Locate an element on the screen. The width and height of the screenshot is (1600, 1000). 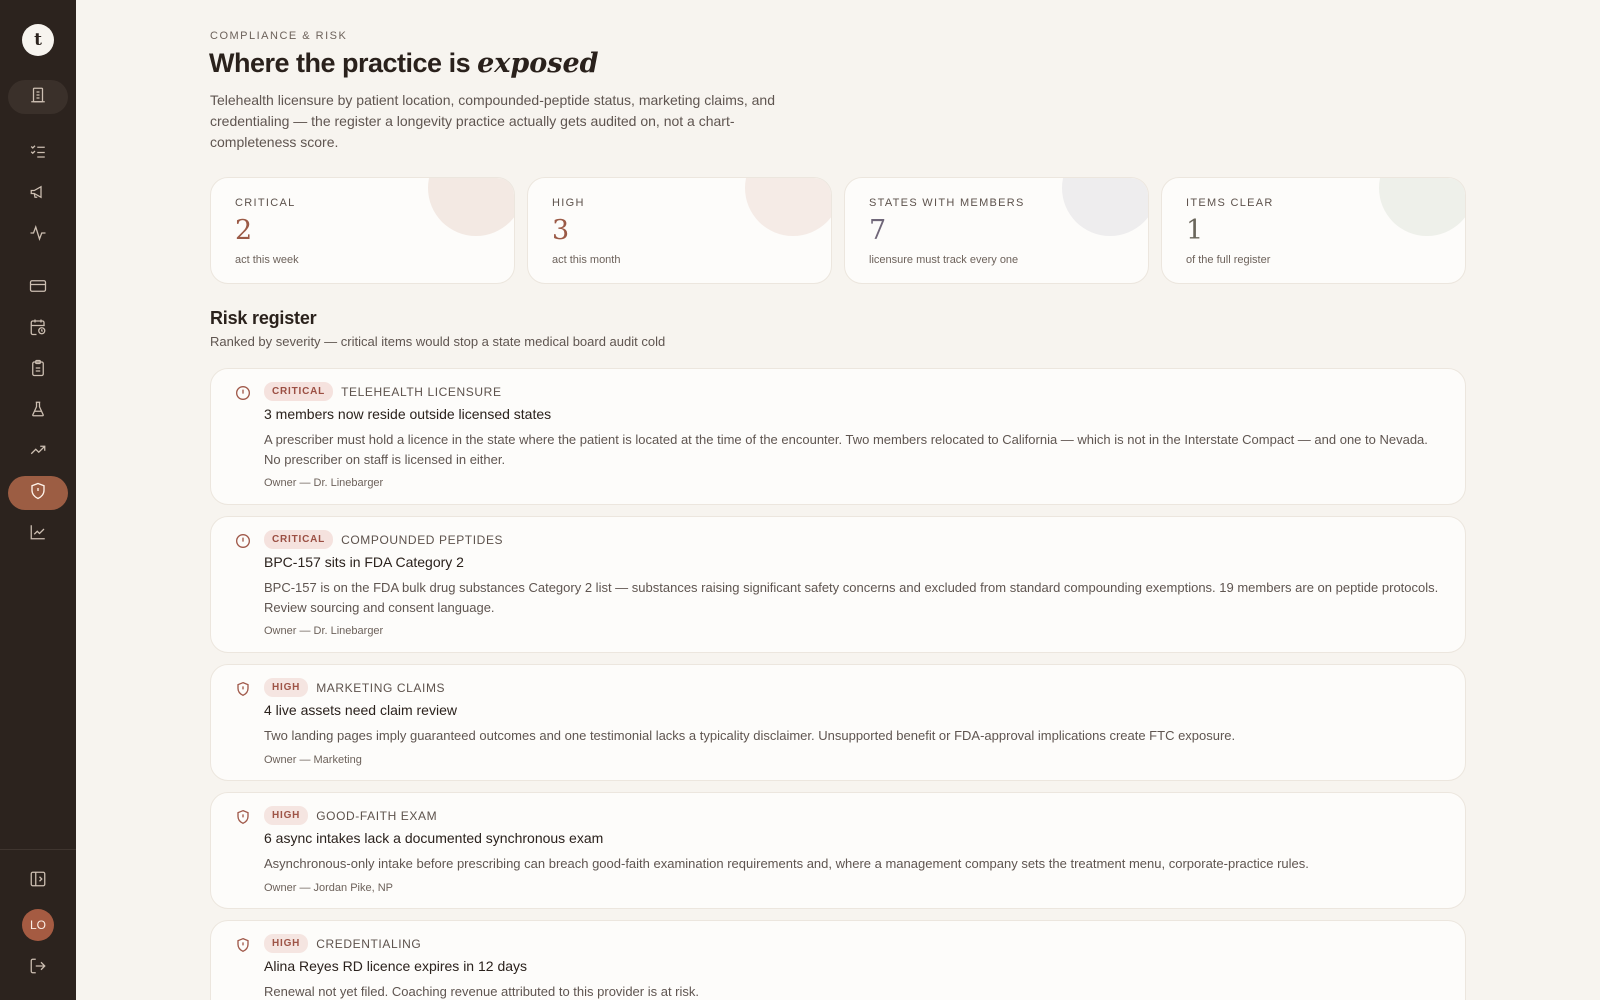
credit-card-icon is located at coordinates (38, 288).